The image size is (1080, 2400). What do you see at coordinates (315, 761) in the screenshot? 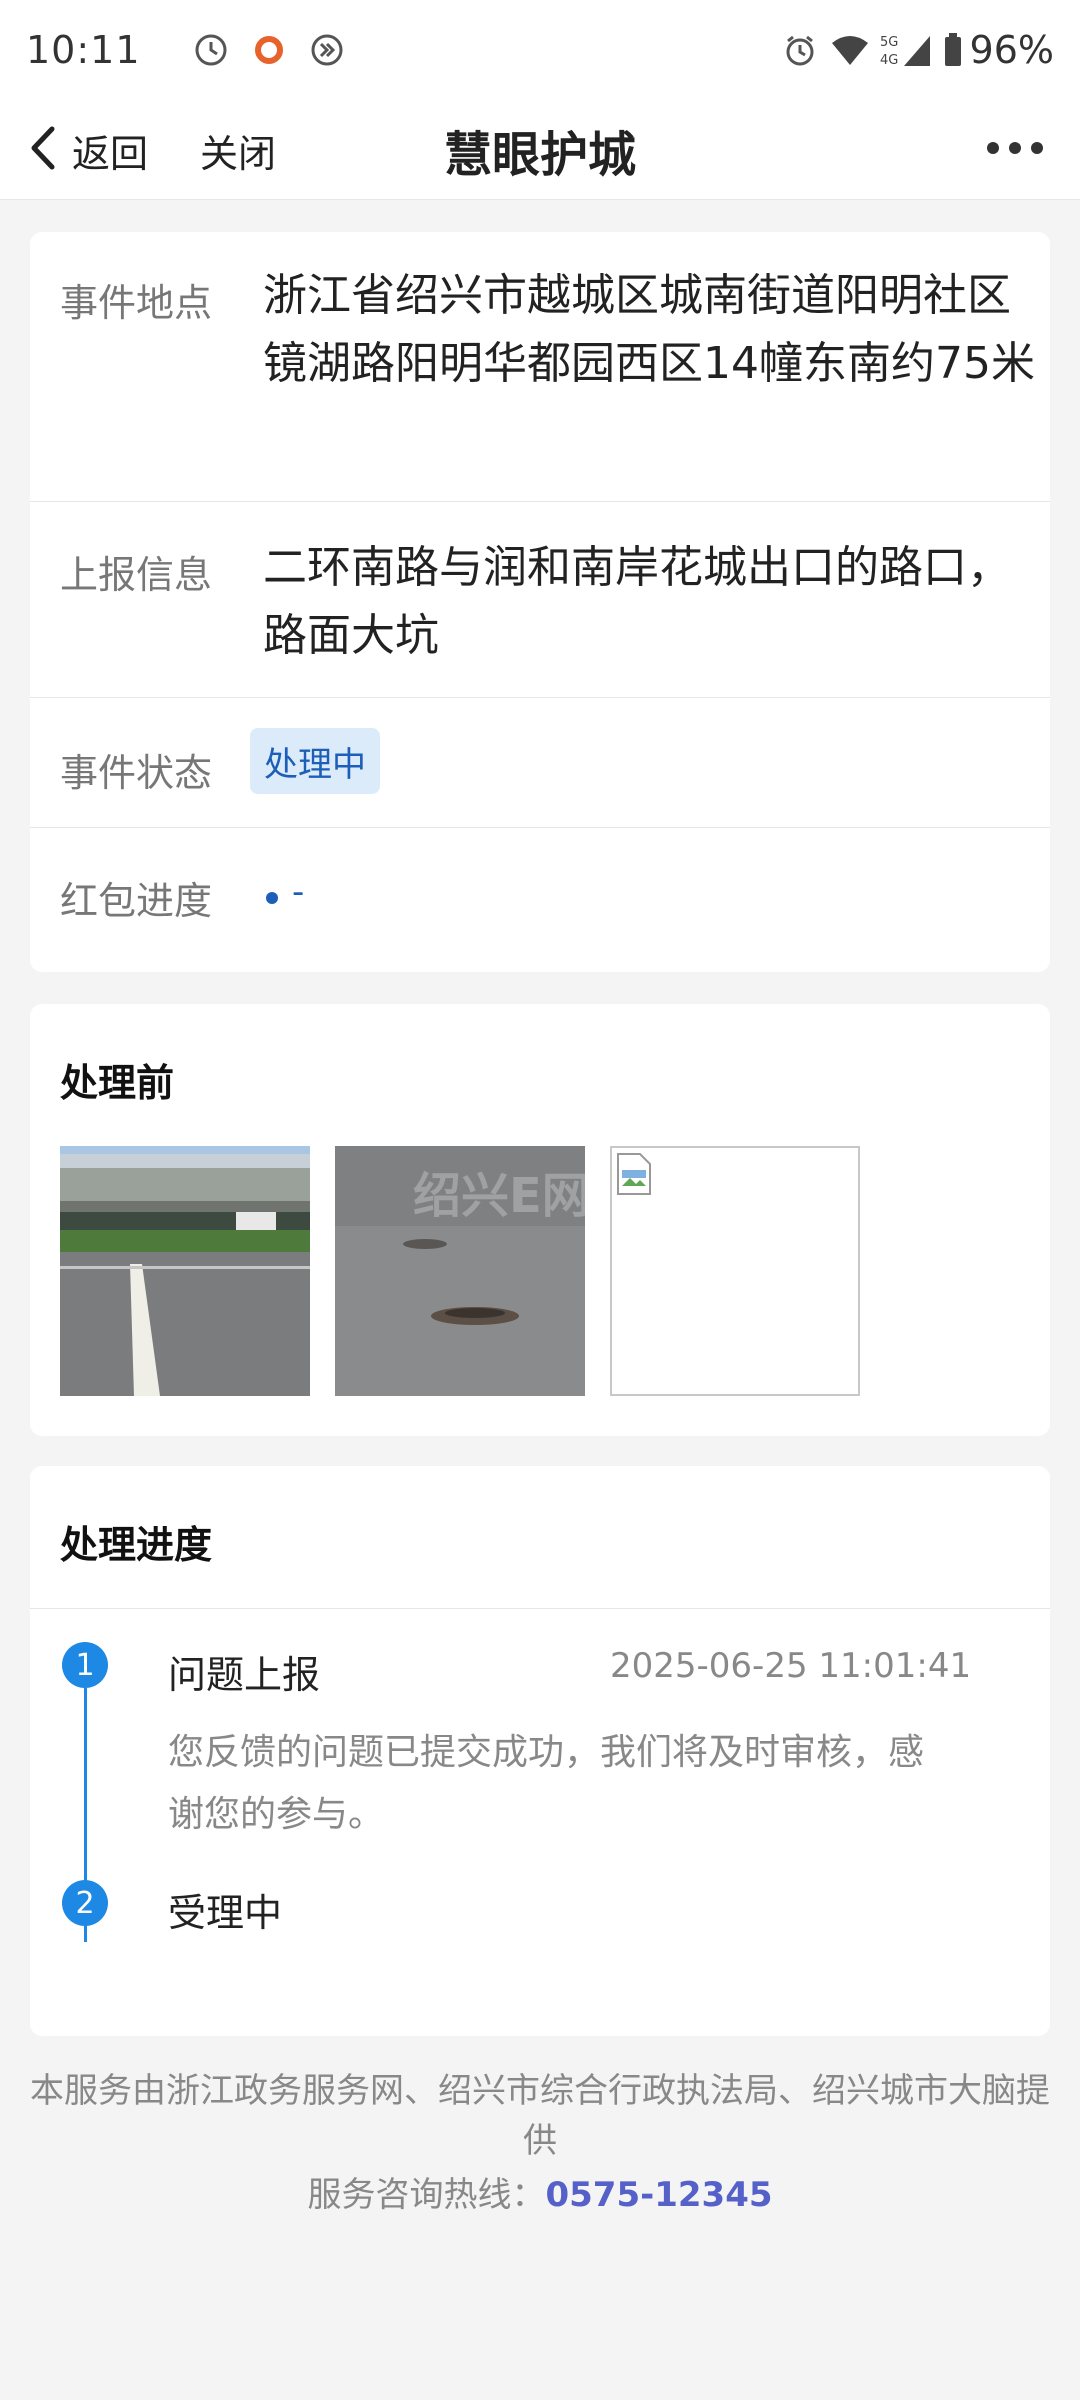
I see `status-badge: 处理中` at bounding box center [315, 761].